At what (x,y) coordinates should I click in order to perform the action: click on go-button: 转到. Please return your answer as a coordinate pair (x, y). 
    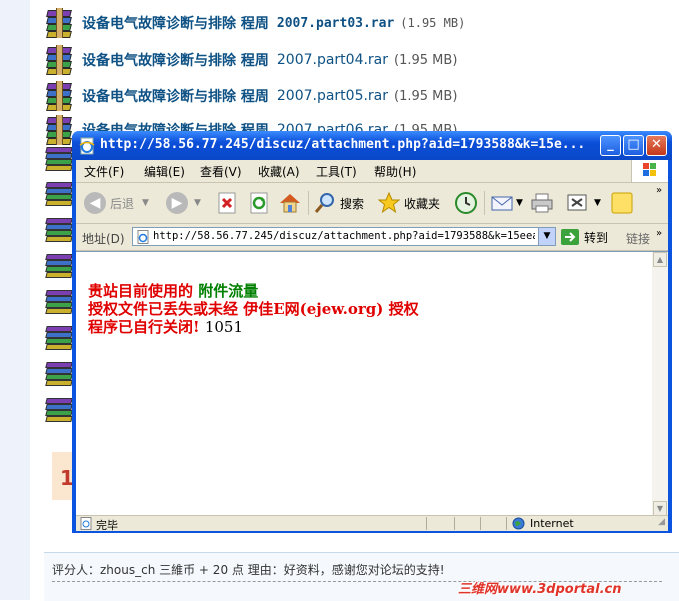
    Looking at the image, I should click on (584, 237).